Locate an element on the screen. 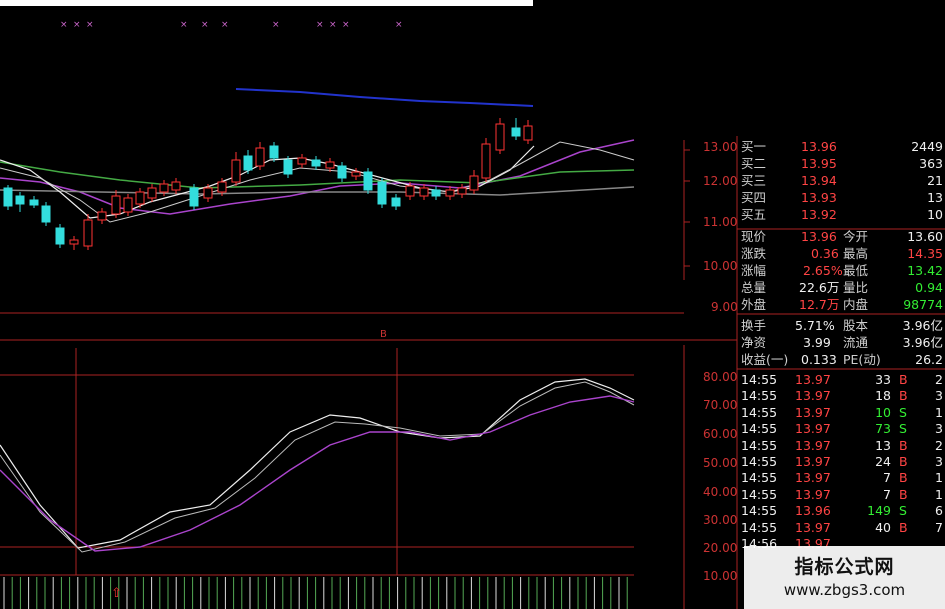 Image resolution: width=945 pixels, height=609 pixels. bid-label: 买一 is located at coordinates (754, 146).